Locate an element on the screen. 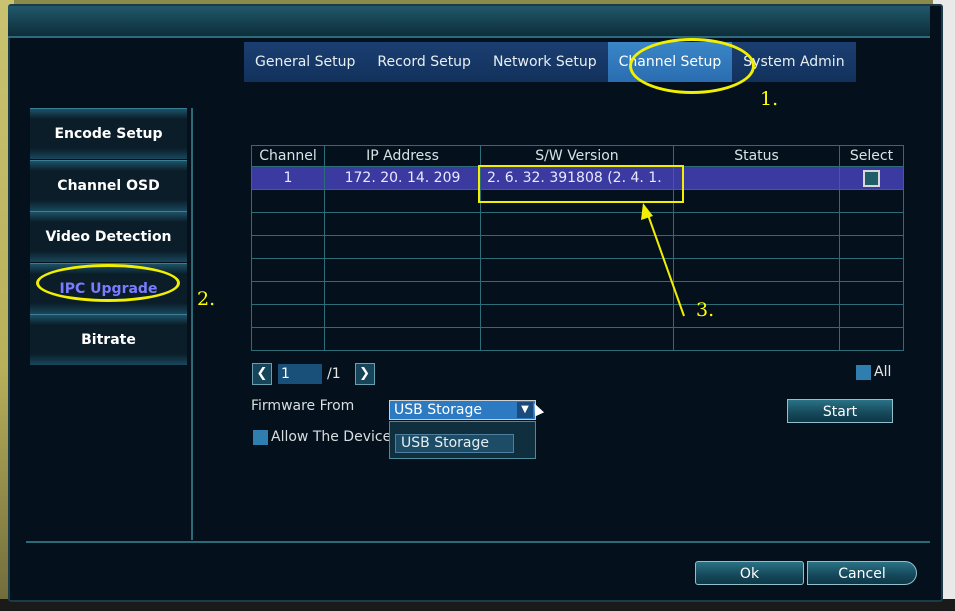  firmware-source-dropdown: USB Storage is located at coordinates (462, 440).